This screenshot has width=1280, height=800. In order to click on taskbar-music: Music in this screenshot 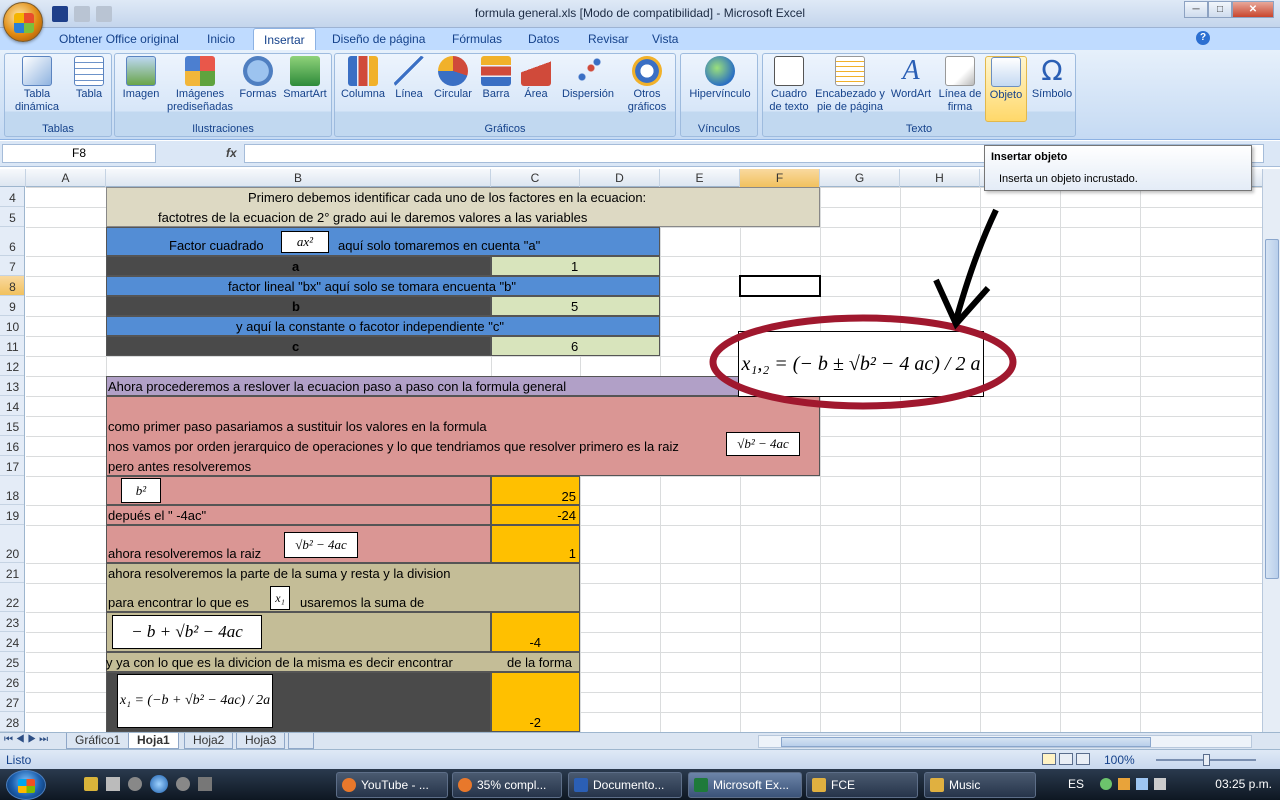, I will do `click(980, 785)`.